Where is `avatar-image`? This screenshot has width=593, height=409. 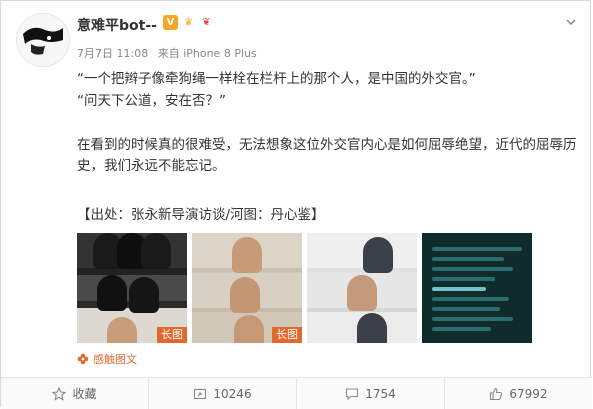
avatar-image is located at coordinates (43, 40).